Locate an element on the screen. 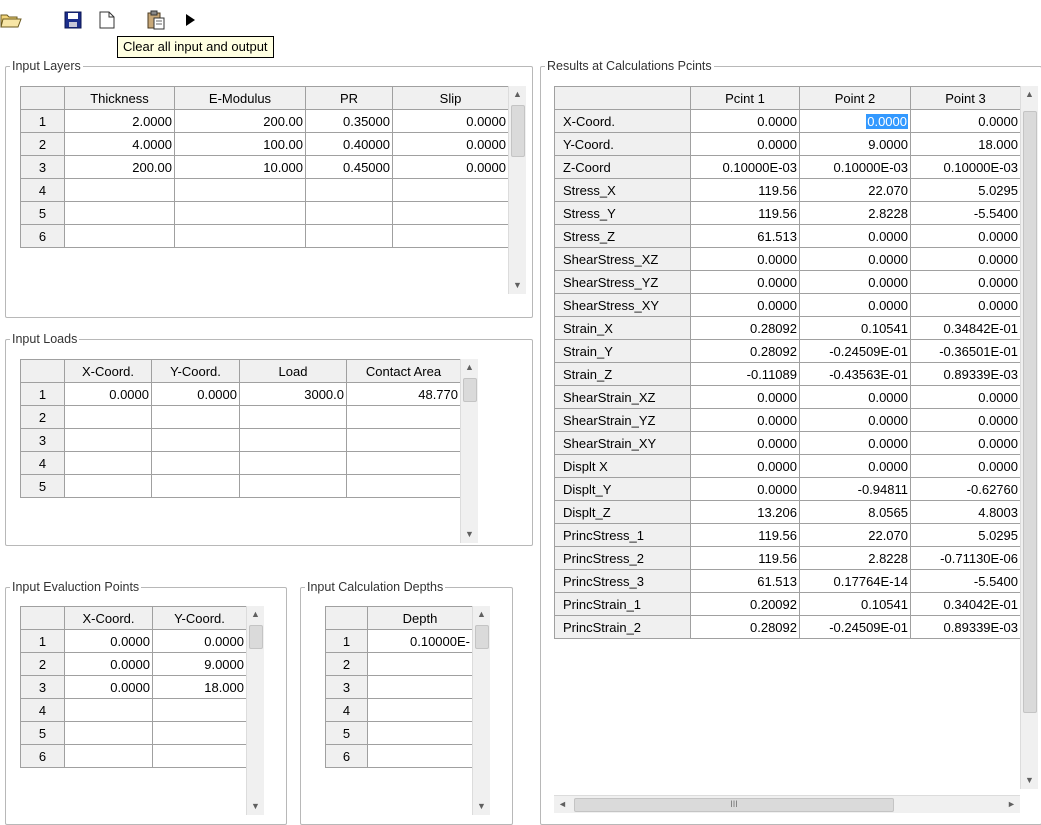  column-header: Point 2 is located at coordinates (855, 98).